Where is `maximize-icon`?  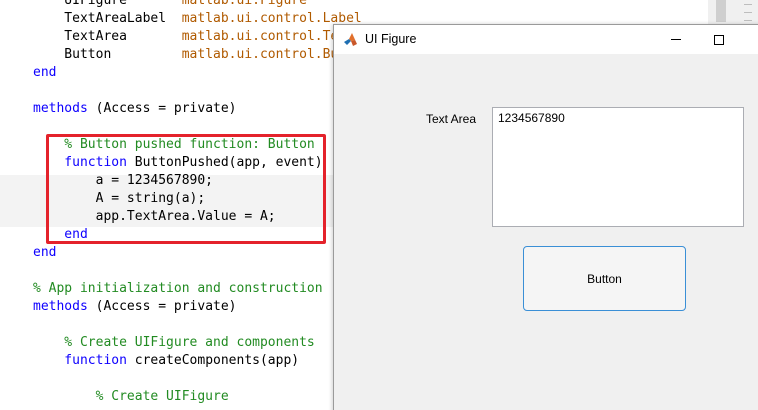 maximize-icon is located at coordinates (719, 39).